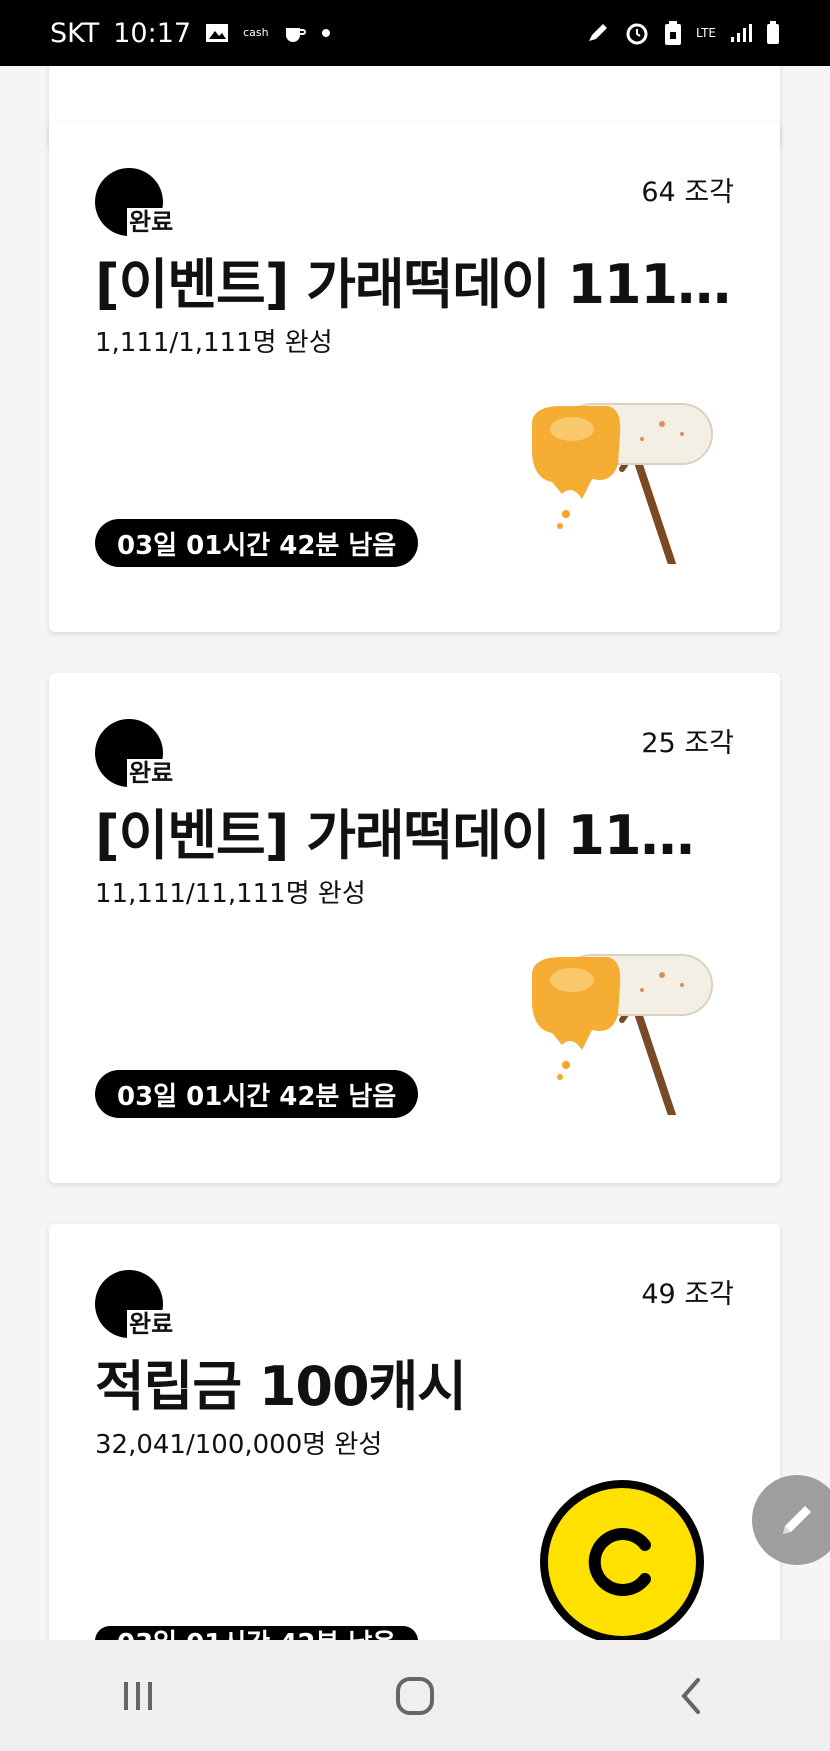  I want to click on recent-apps-button, so click(138, 1696).